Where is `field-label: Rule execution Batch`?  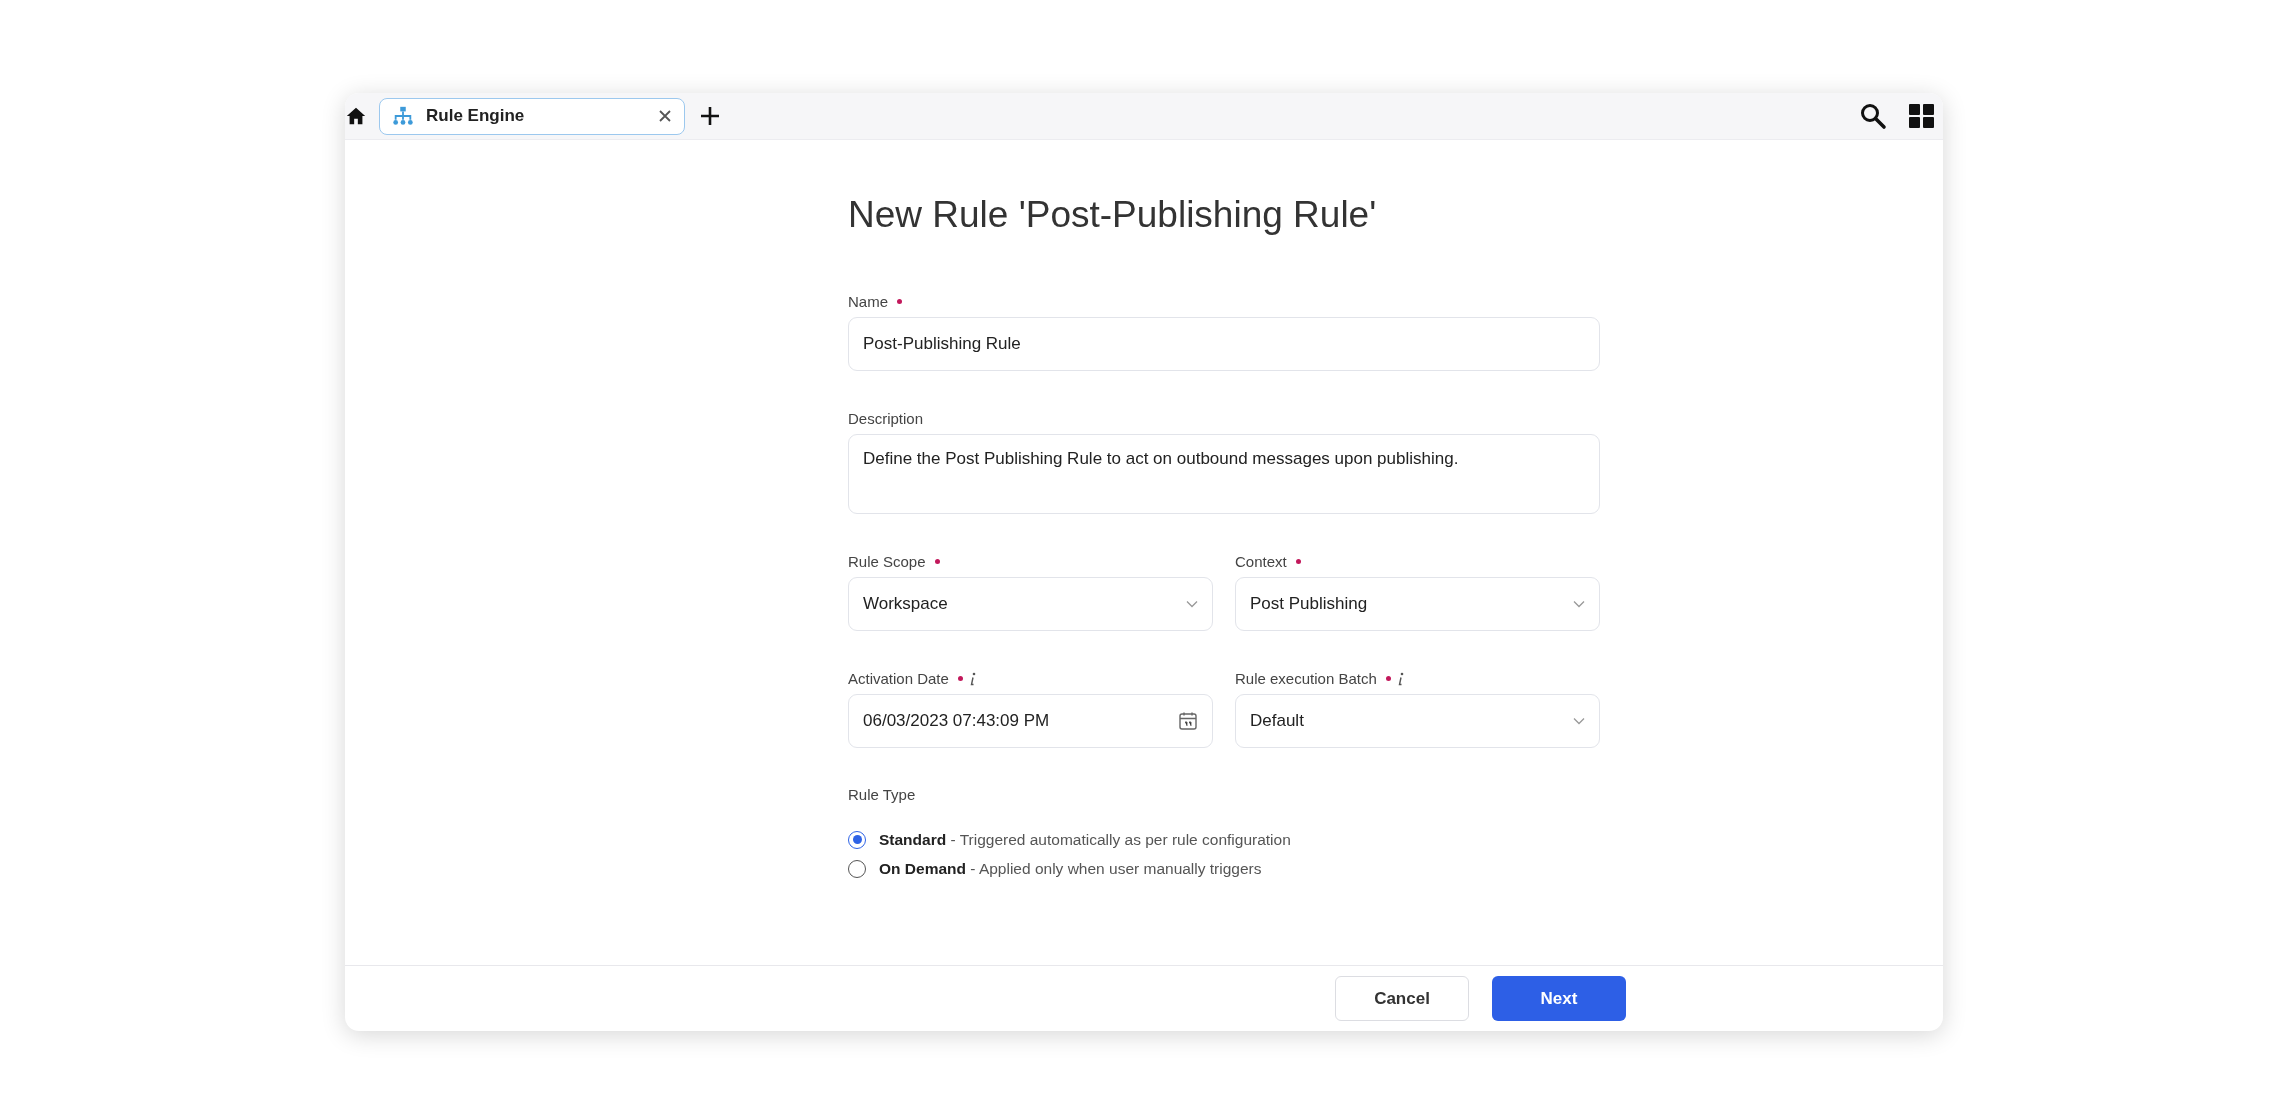 field-label: Rule execution Batch is located at coordinates (1306, 678).